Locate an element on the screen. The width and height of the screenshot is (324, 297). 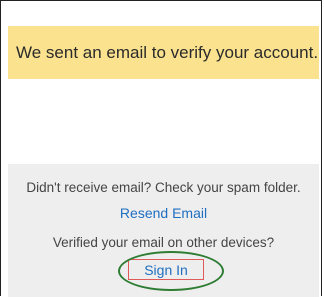
sign-in-link: Sign In is located at coordinates (166, 269).